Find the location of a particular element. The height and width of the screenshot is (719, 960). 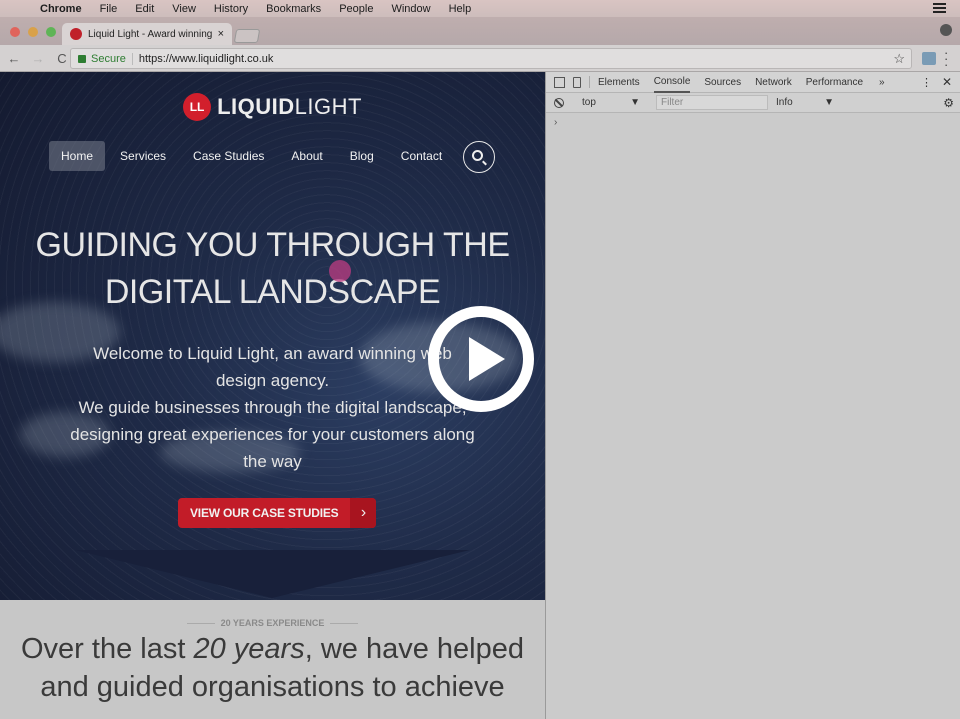

menu-chrome: Chrome is located at coordinates (61, 9).